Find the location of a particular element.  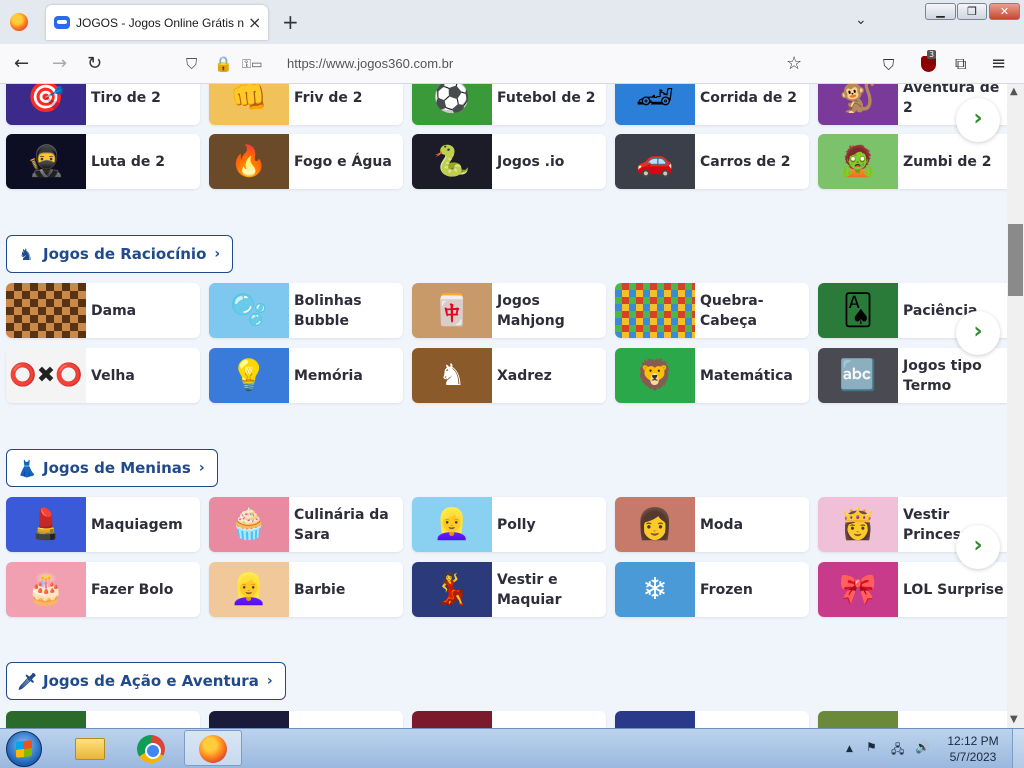

section-title: Jogos de Ação e Aventura is located at coordinates (151, 681).